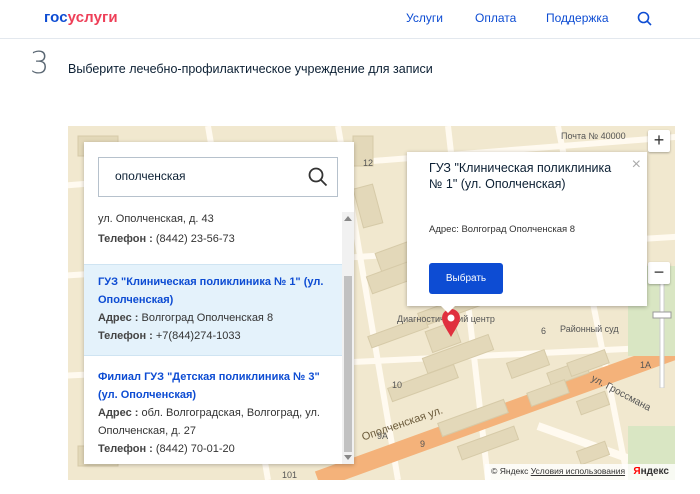  Describe the element at coordinates (348, 364) in the screenshot. I see `scrollbar-thumb` at that location.